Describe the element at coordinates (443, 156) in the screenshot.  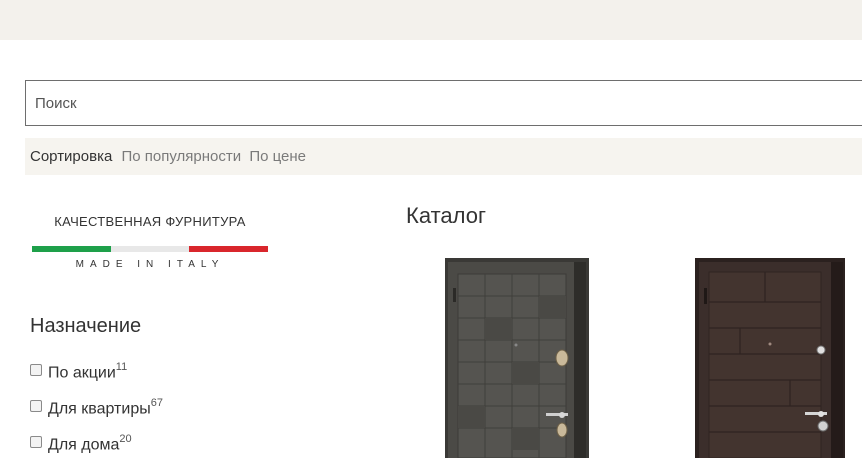
I see `sort-bar: Сортировка По популярности По цене` at that location.